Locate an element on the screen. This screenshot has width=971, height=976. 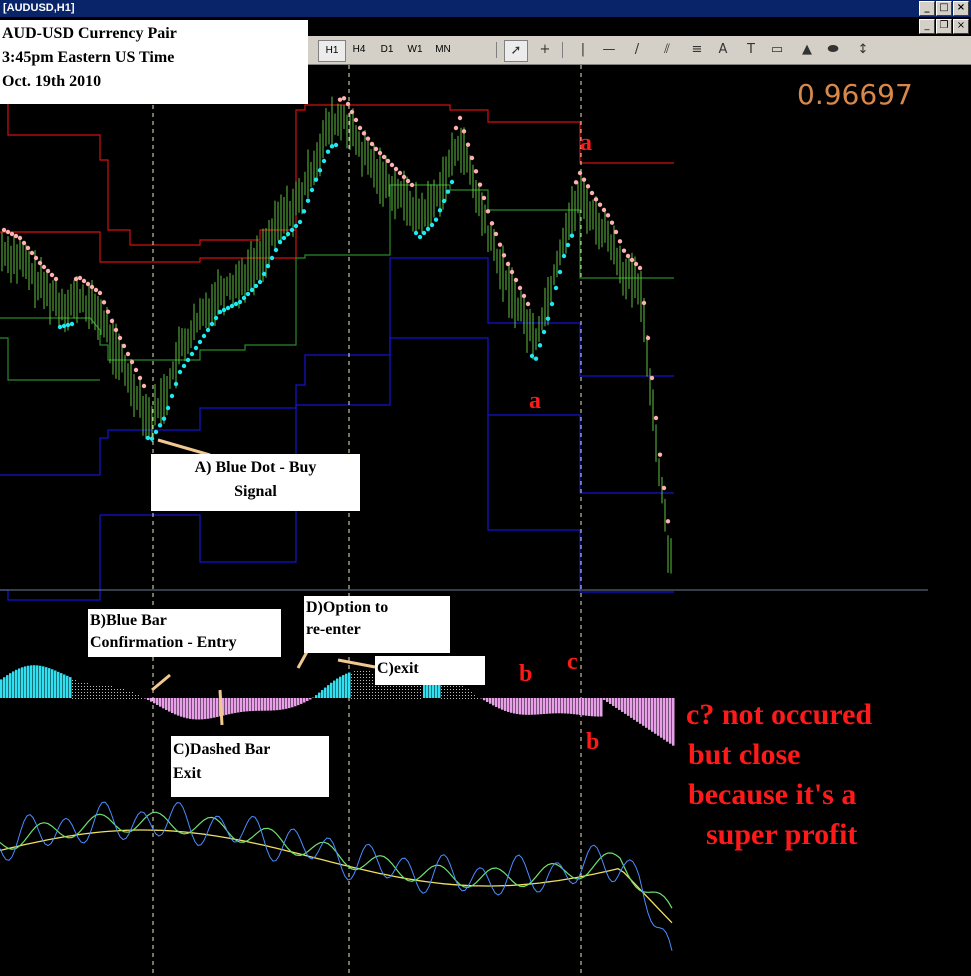
reenter-label-2: re-enter is located at coordinates (333, 629).